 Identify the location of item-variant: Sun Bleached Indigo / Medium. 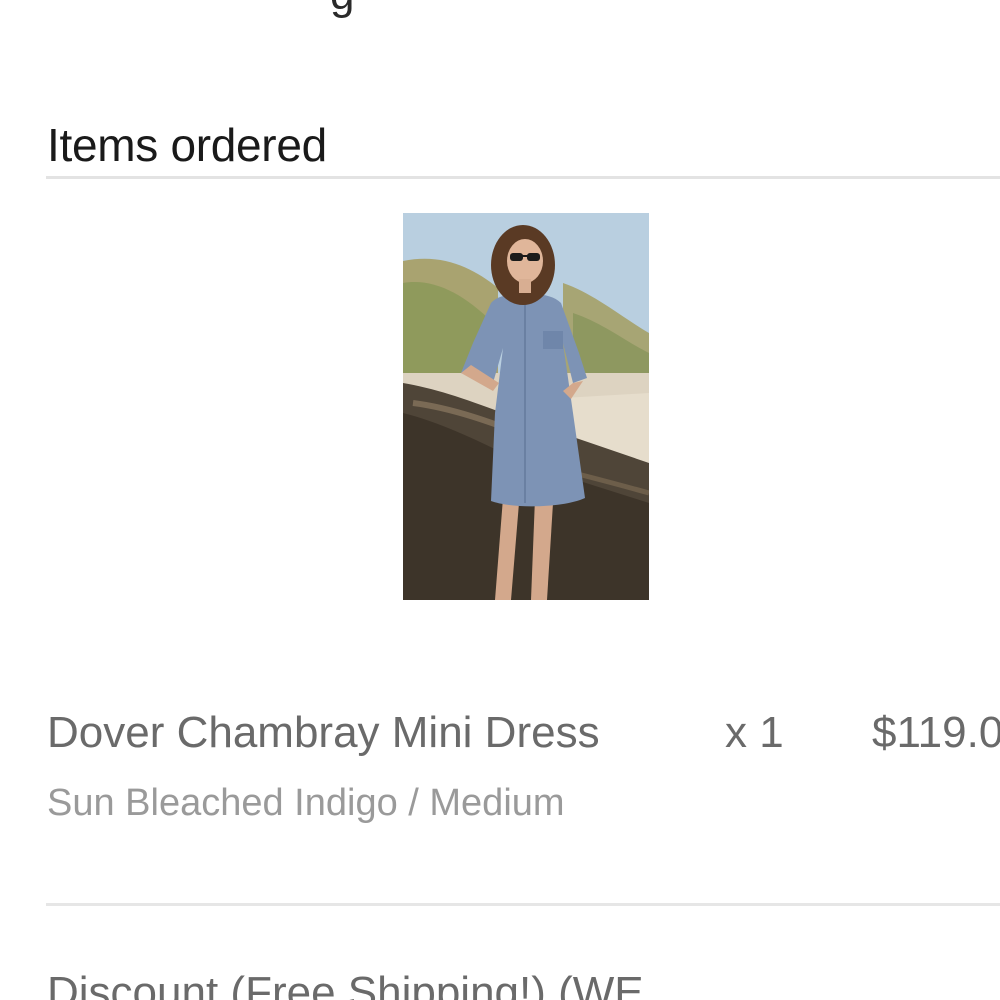
(306, 803).